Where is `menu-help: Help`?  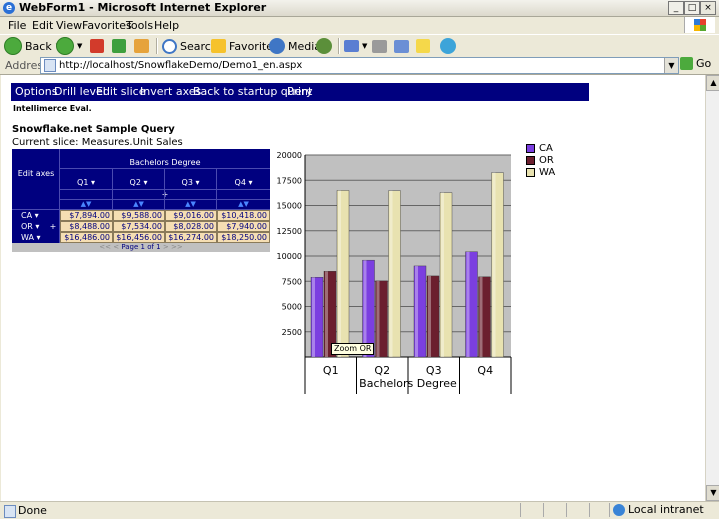
menu-help: Help is located at coordinates (166, 25).